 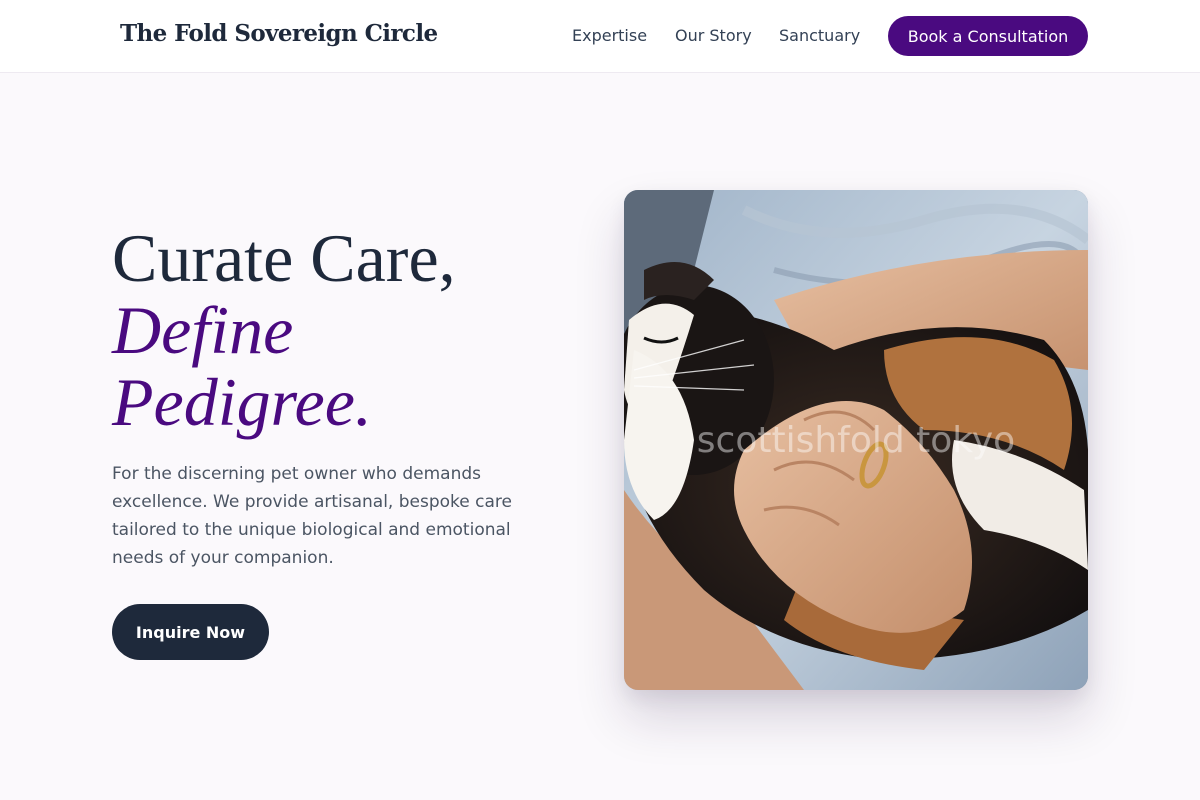 What do you see at coordinates (988, 36) in the screenshot?
I see `book-consultation-button: Book a Consultation` at bounding box center [988, 36].